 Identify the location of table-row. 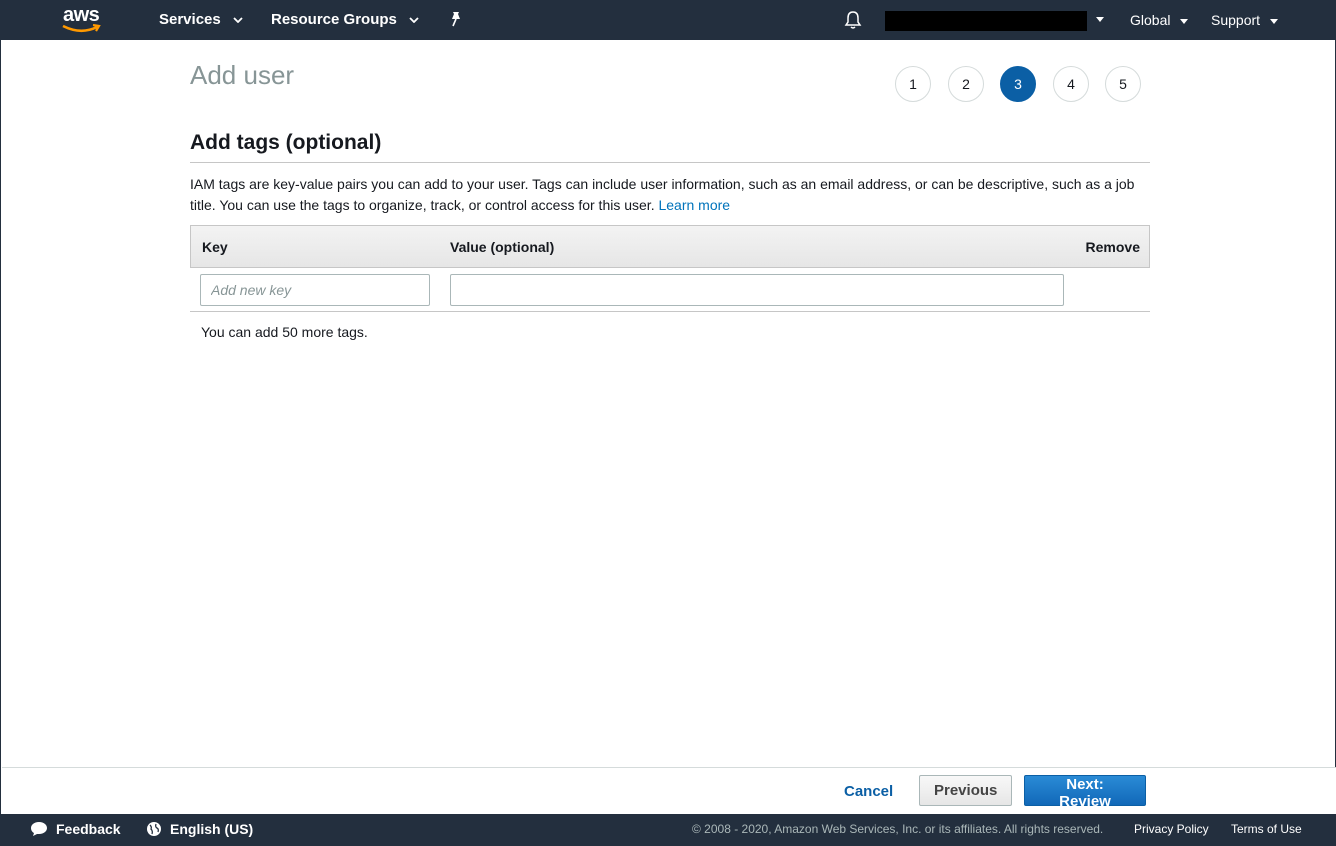
(670, 290).